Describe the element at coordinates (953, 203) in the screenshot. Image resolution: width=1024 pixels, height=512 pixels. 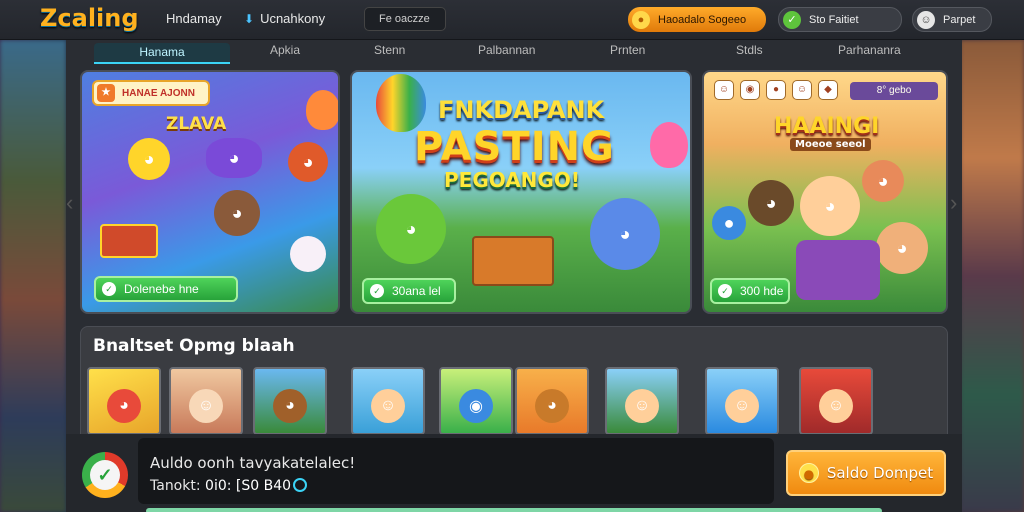
I see `chevron-right-icon: ›` at that location.